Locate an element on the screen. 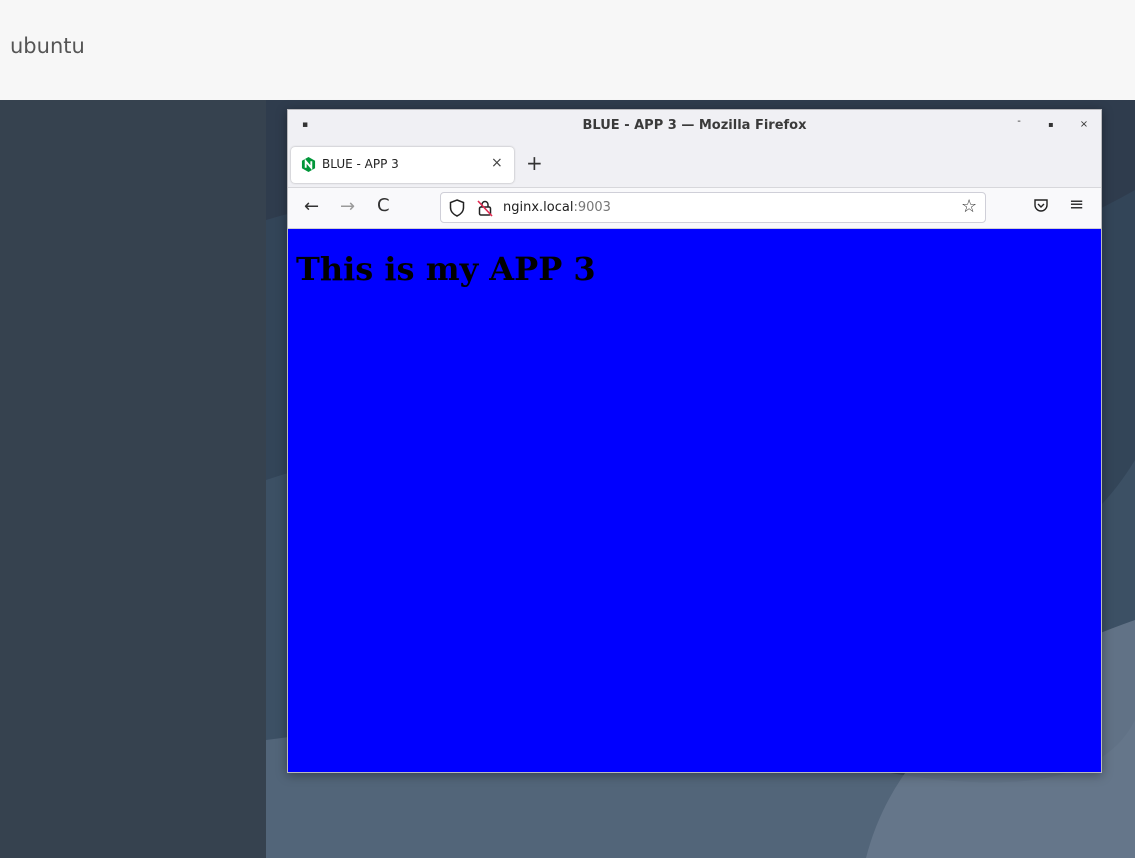  hamburger-menu-icon: ≡ is located at coordinates (1076, 204).